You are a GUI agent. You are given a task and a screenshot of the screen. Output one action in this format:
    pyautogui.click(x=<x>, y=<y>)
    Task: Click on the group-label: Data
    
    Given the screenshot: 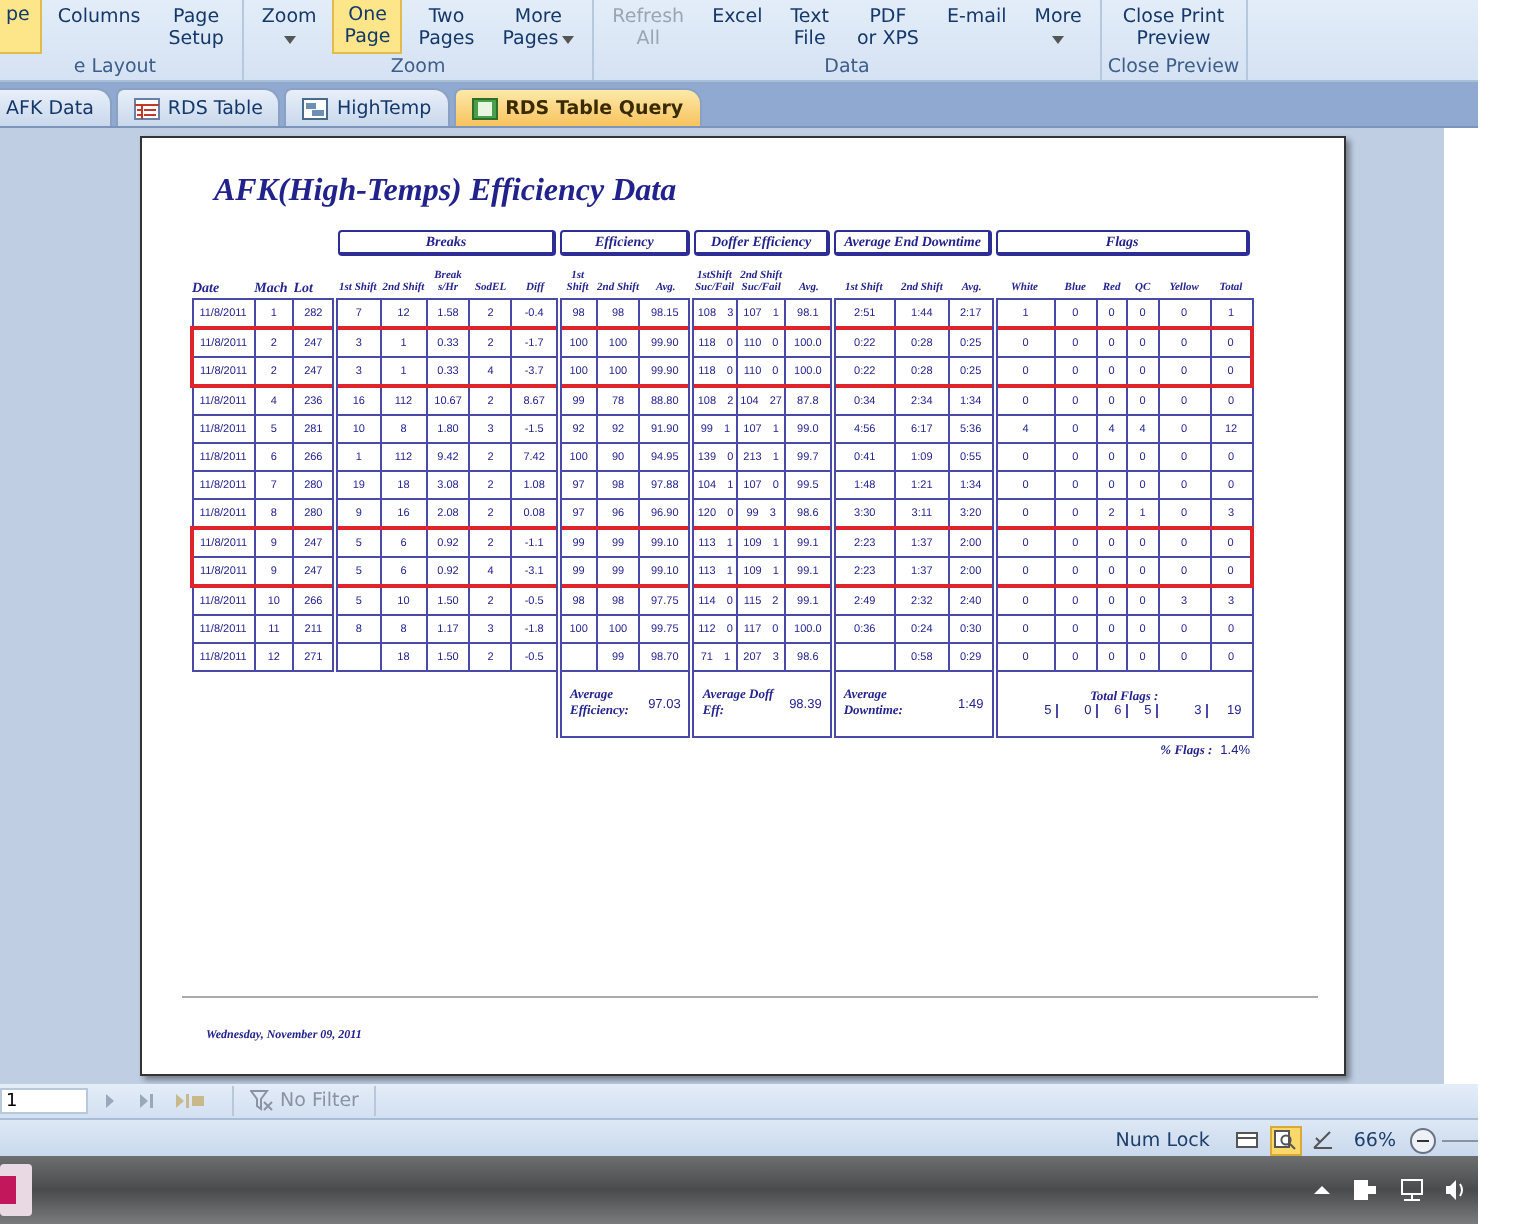 What is the action you would take?
    pyautogui.click(x=847, y=67)
    